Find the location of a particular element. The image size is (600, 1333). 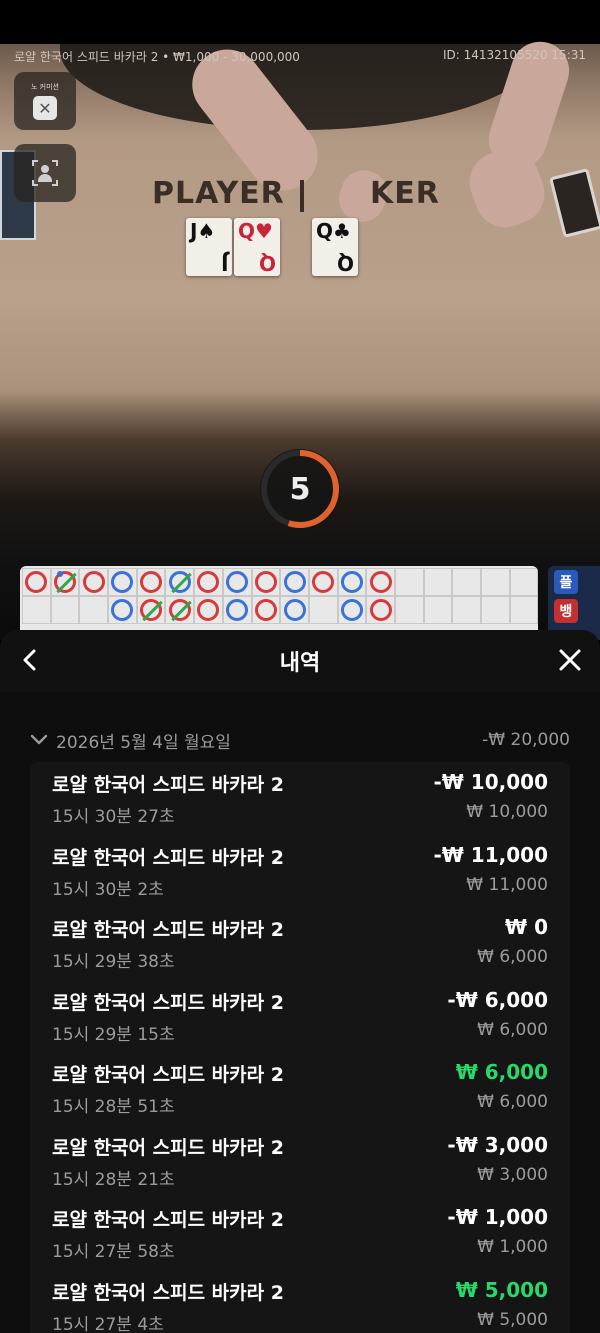

bet-stake: ₩ 10,000 is located at coordinates (507, 812).